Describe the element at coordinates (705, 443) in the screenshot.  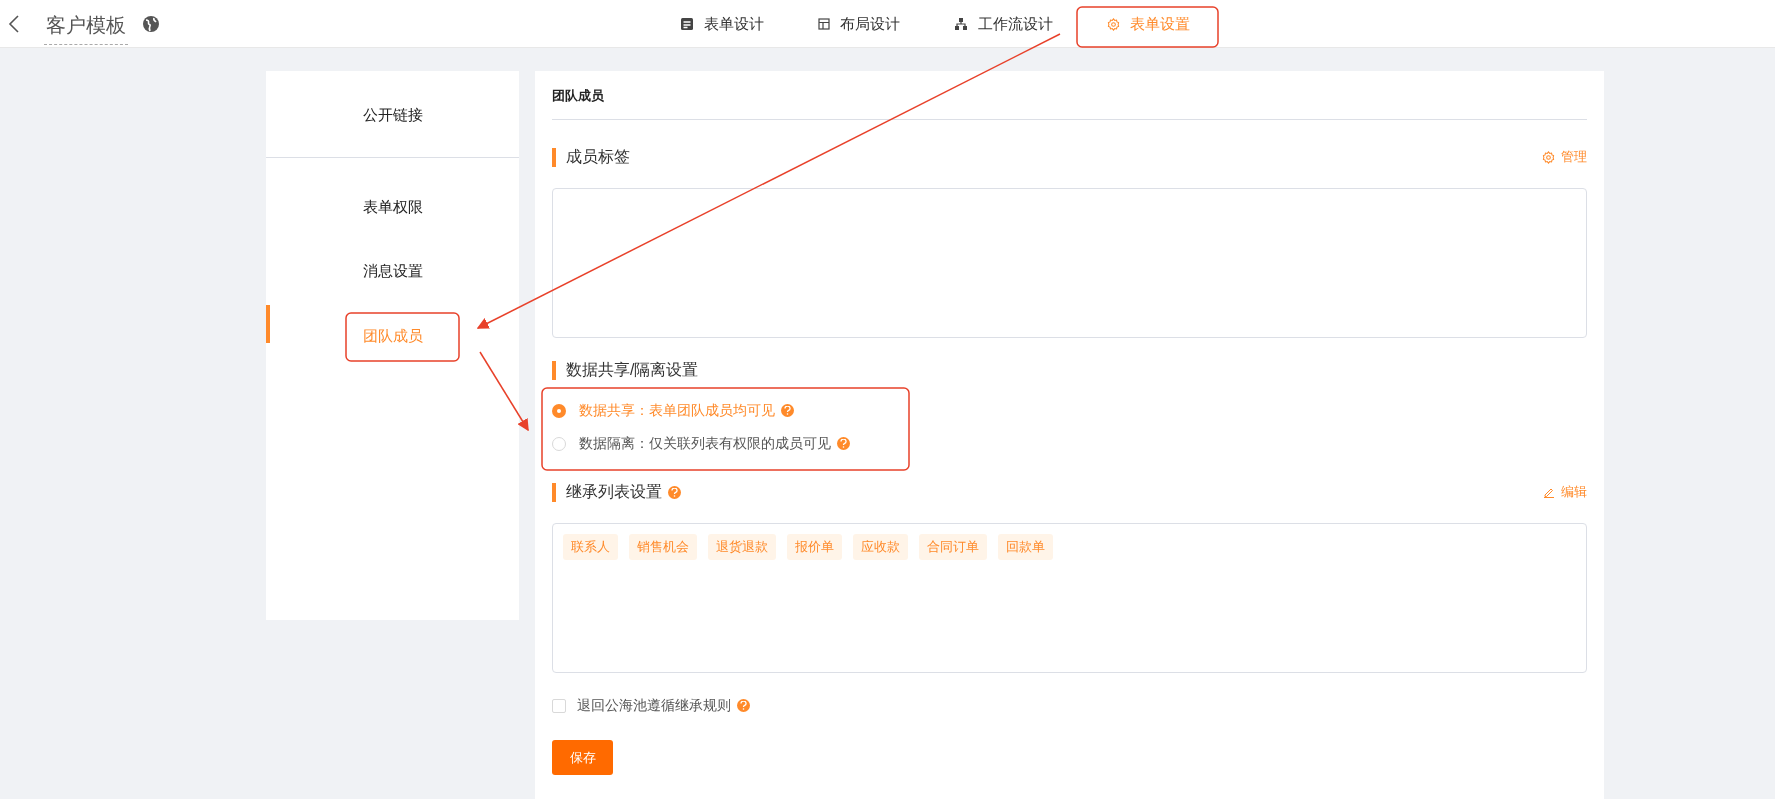
I see `radio-label: 数据隔离：仅关联列表有权限的成员可见` at that location.